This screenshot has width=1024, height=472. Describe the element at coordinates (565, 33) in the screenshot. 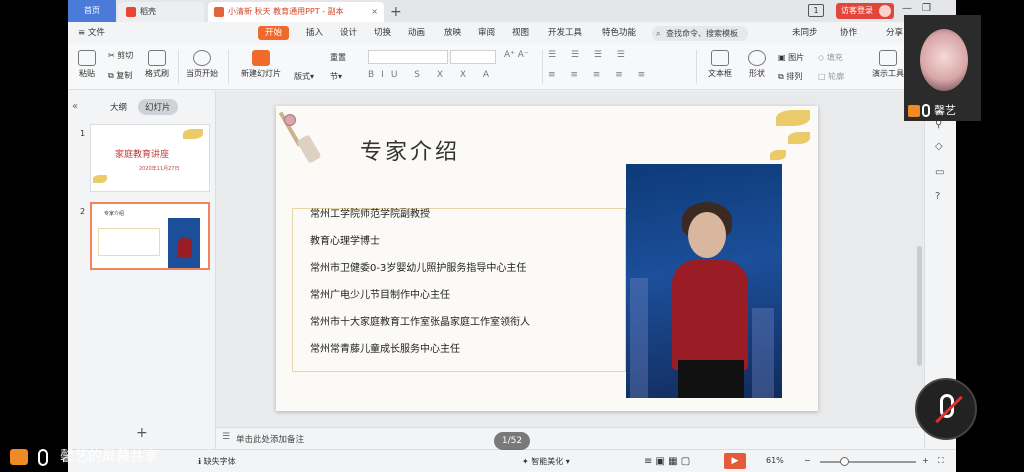

I see `menu-developer: 开发工具` at that location.